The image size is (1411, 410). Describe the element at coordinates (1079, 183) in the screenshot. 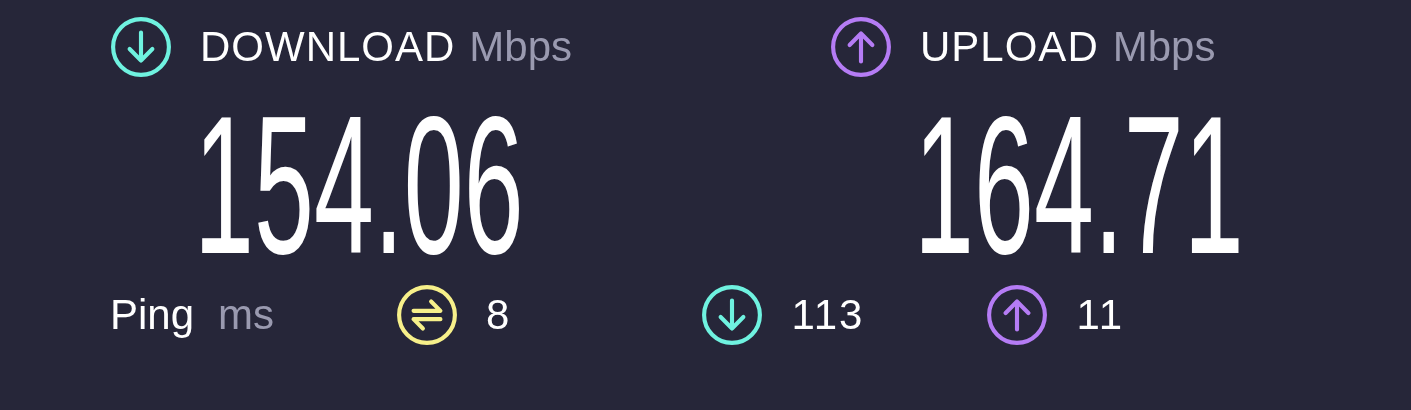

I see `speed-value: 164.71` at that location.